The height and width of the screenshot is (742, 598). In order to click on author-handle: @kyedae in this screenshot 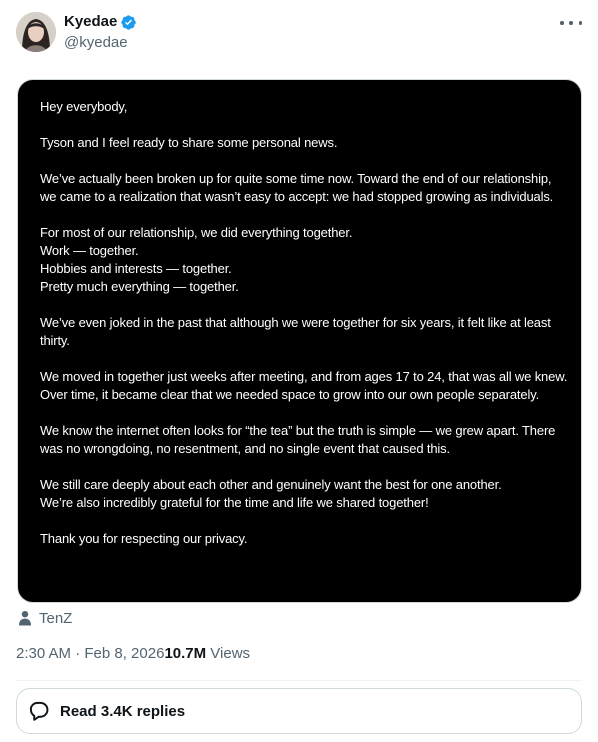, I will do `click(100, 43)`.